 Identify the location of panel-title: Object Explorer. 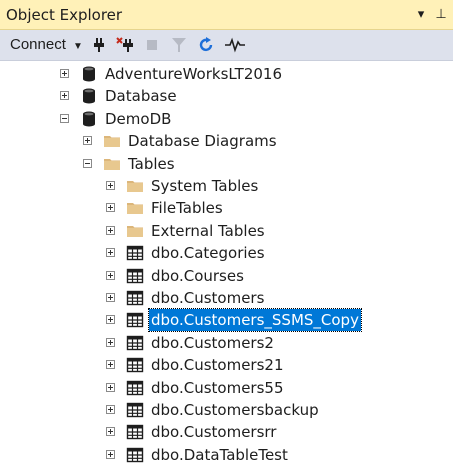
(64, 15).